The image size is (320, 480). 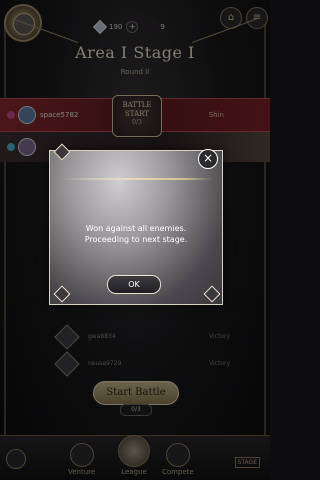 I want to click on ok-button: OK, so click(x=134, y=284).